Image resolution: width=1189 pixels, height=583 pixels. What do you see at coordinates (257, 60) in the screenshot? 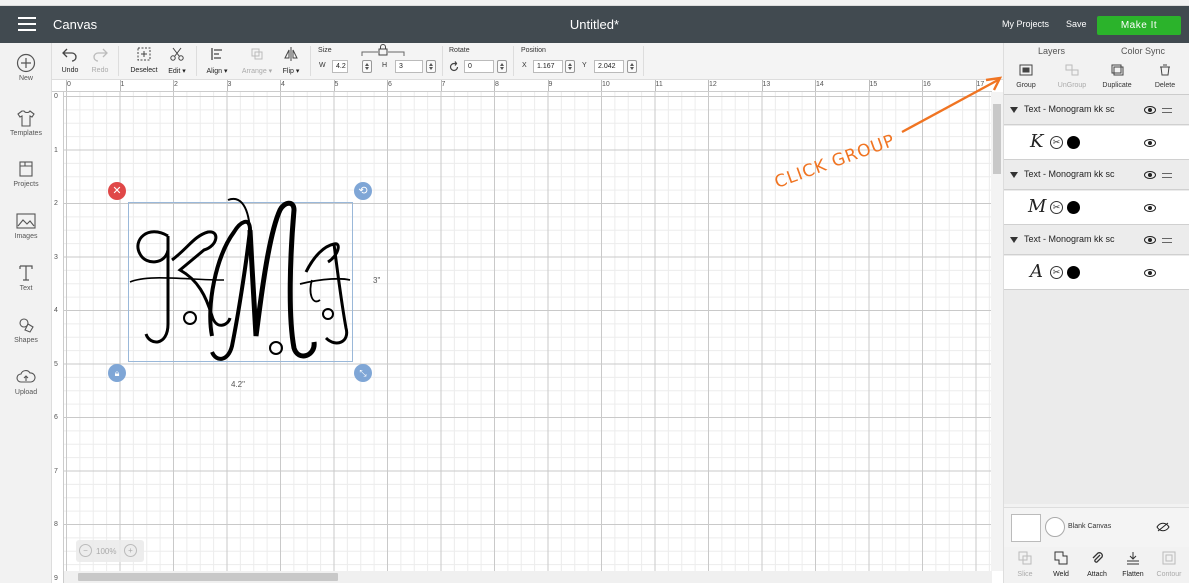
I see `arrange-menu: Arrange ▾` at bounding box center [257, 60].